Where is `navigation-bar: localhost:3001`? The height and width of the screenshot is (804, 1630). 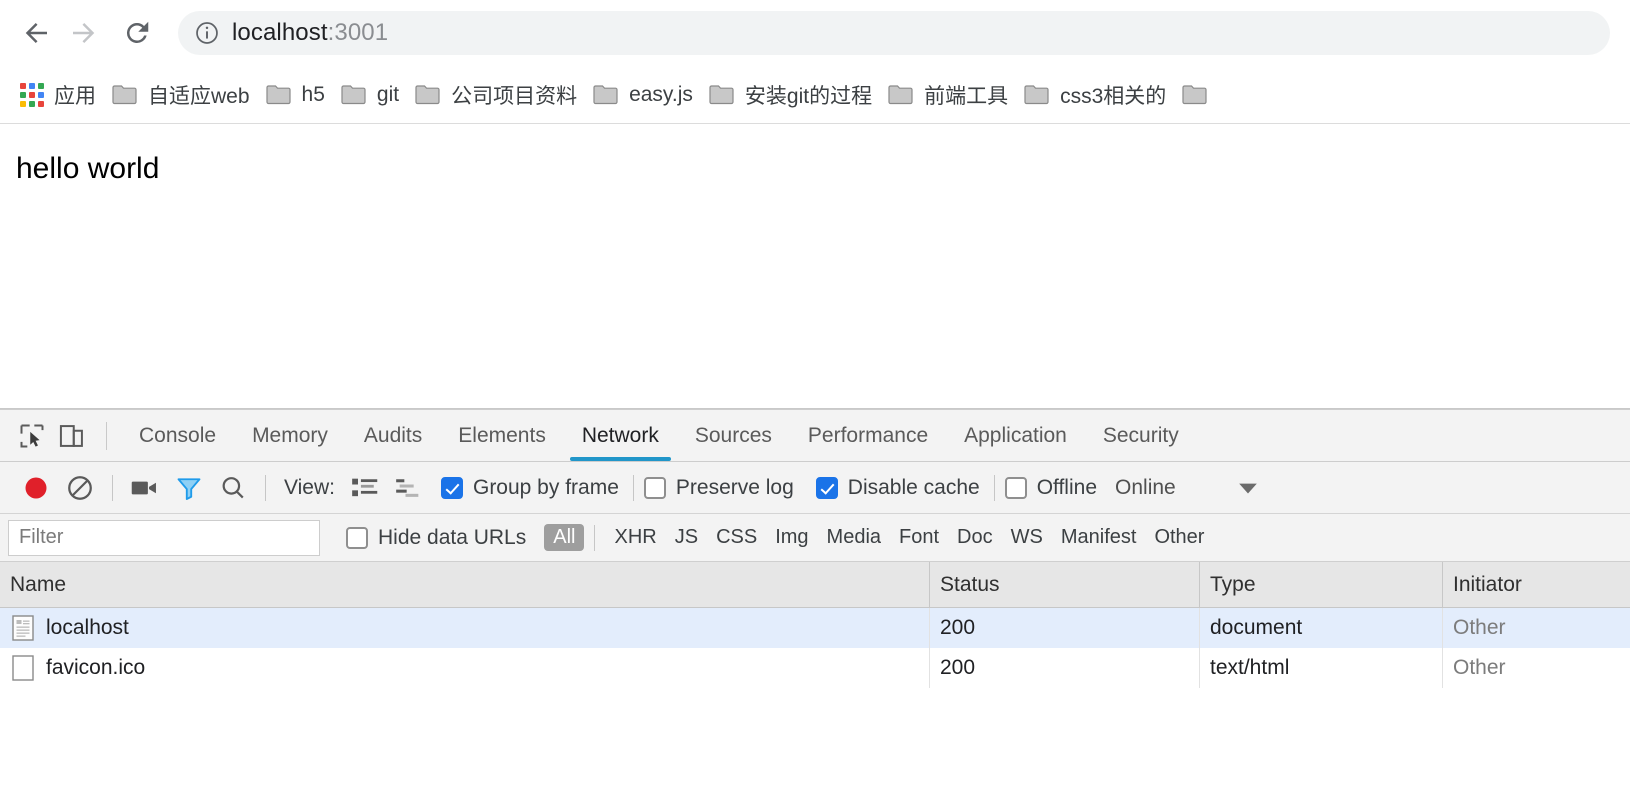
navigation-bar: localhost:3001 is located at coordinates (815, 33).